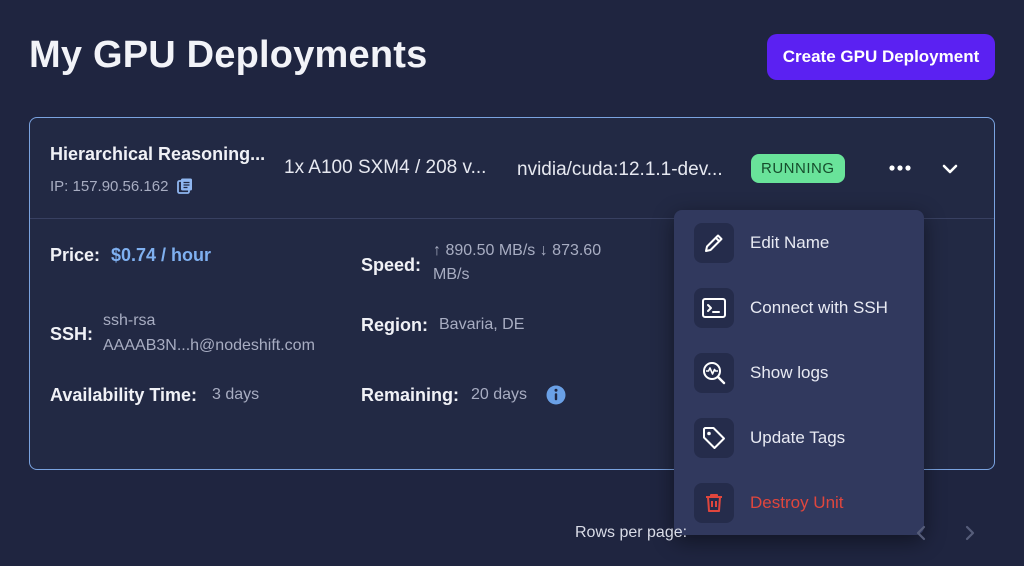  What do you see at coordinates (900, 168) in the screenshot?
I see `more-options-icon` at bounding box center [900, 168].